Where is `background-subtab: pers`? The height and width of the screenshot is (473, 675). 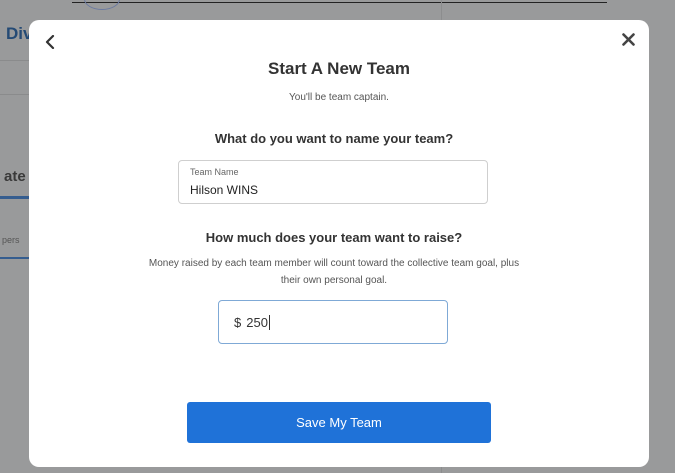
background-subtab: pers is located at coordinates (11, 240).